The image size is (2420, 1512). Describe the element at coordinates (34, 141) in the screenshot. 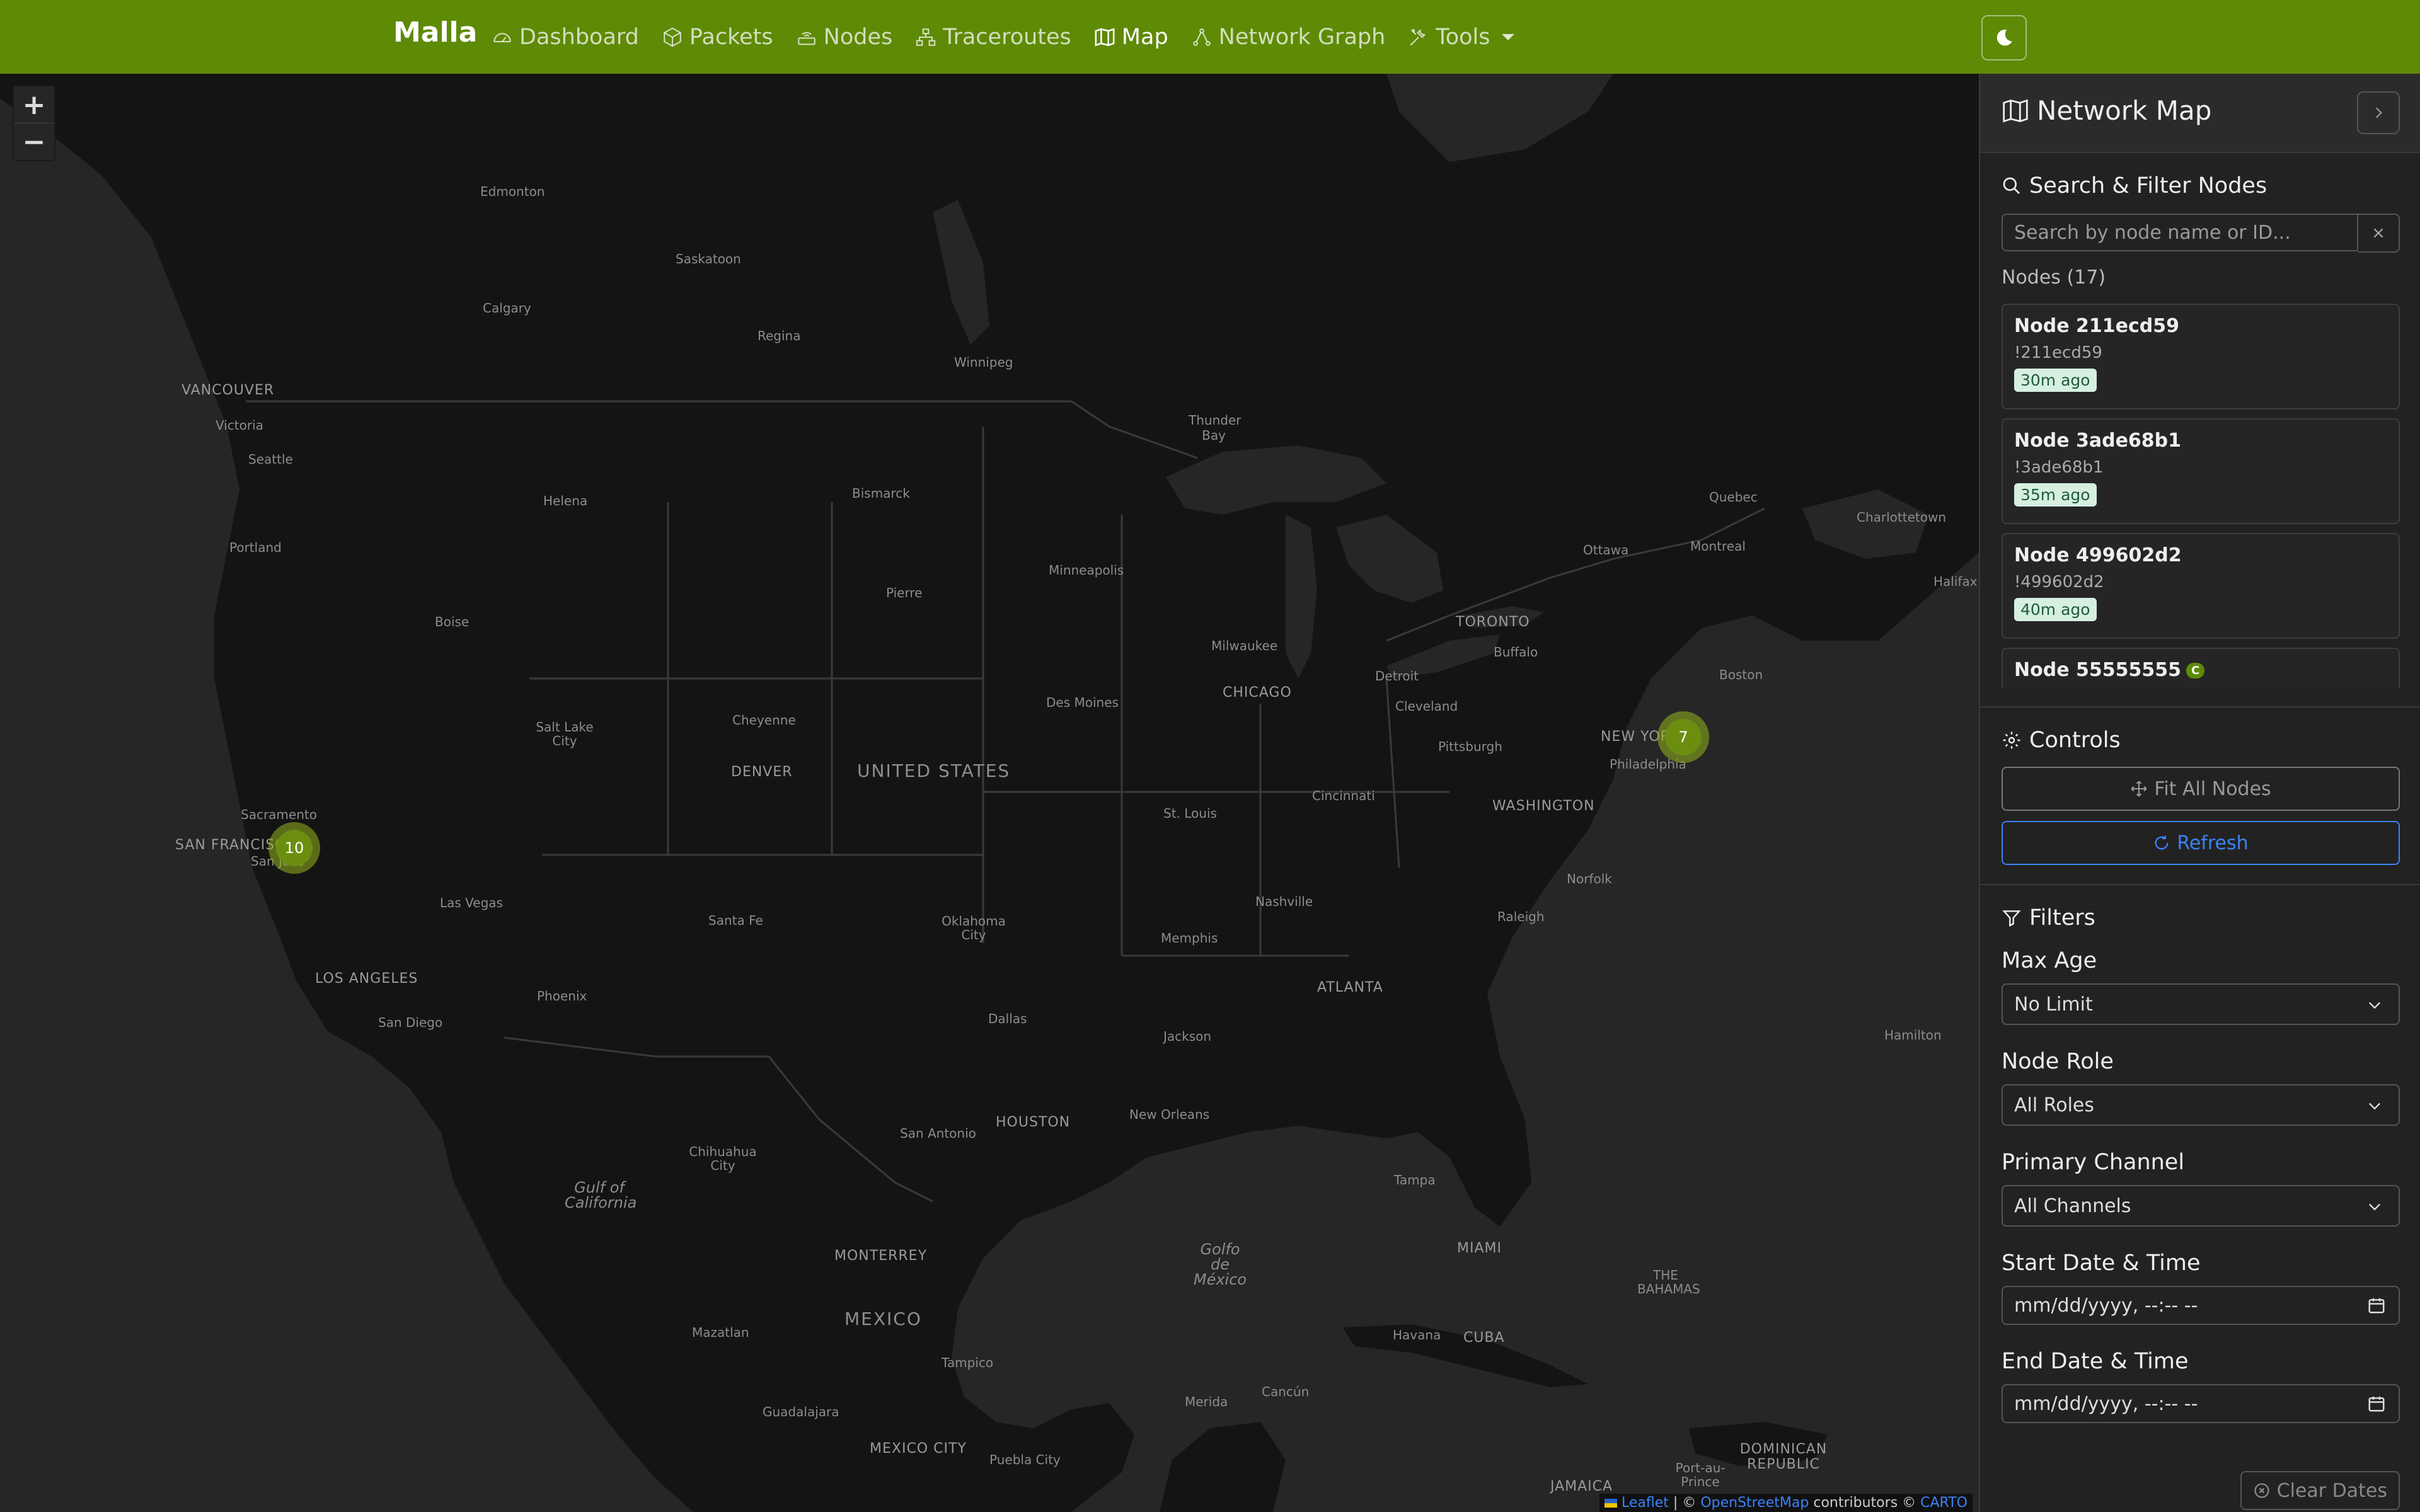

I see `zoom-out-button: −` at that location.